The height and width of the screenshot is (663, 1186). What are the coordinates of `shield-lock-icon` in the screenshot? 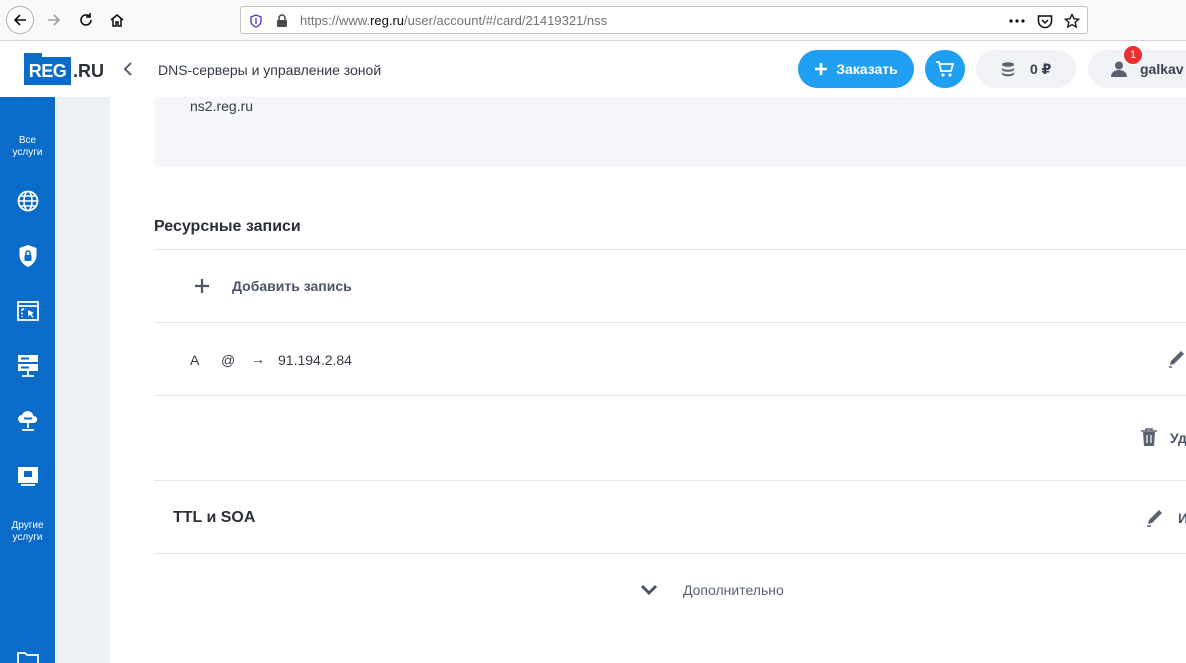 It's located at (27, 256).